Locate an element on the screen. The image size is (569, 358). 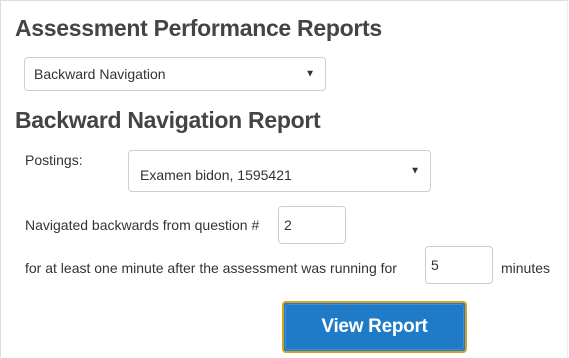
report-title: Backward Navigation Report is located at coordinates (168, 120).